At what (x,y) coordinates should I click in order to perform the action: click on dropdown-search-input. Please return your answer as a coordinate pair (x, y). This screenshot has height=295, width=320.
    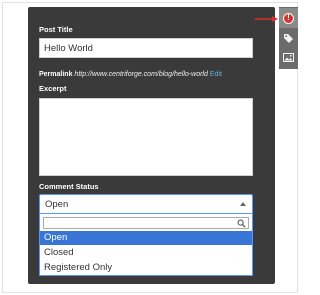
    Looking at the image, I should click on (146, 223).